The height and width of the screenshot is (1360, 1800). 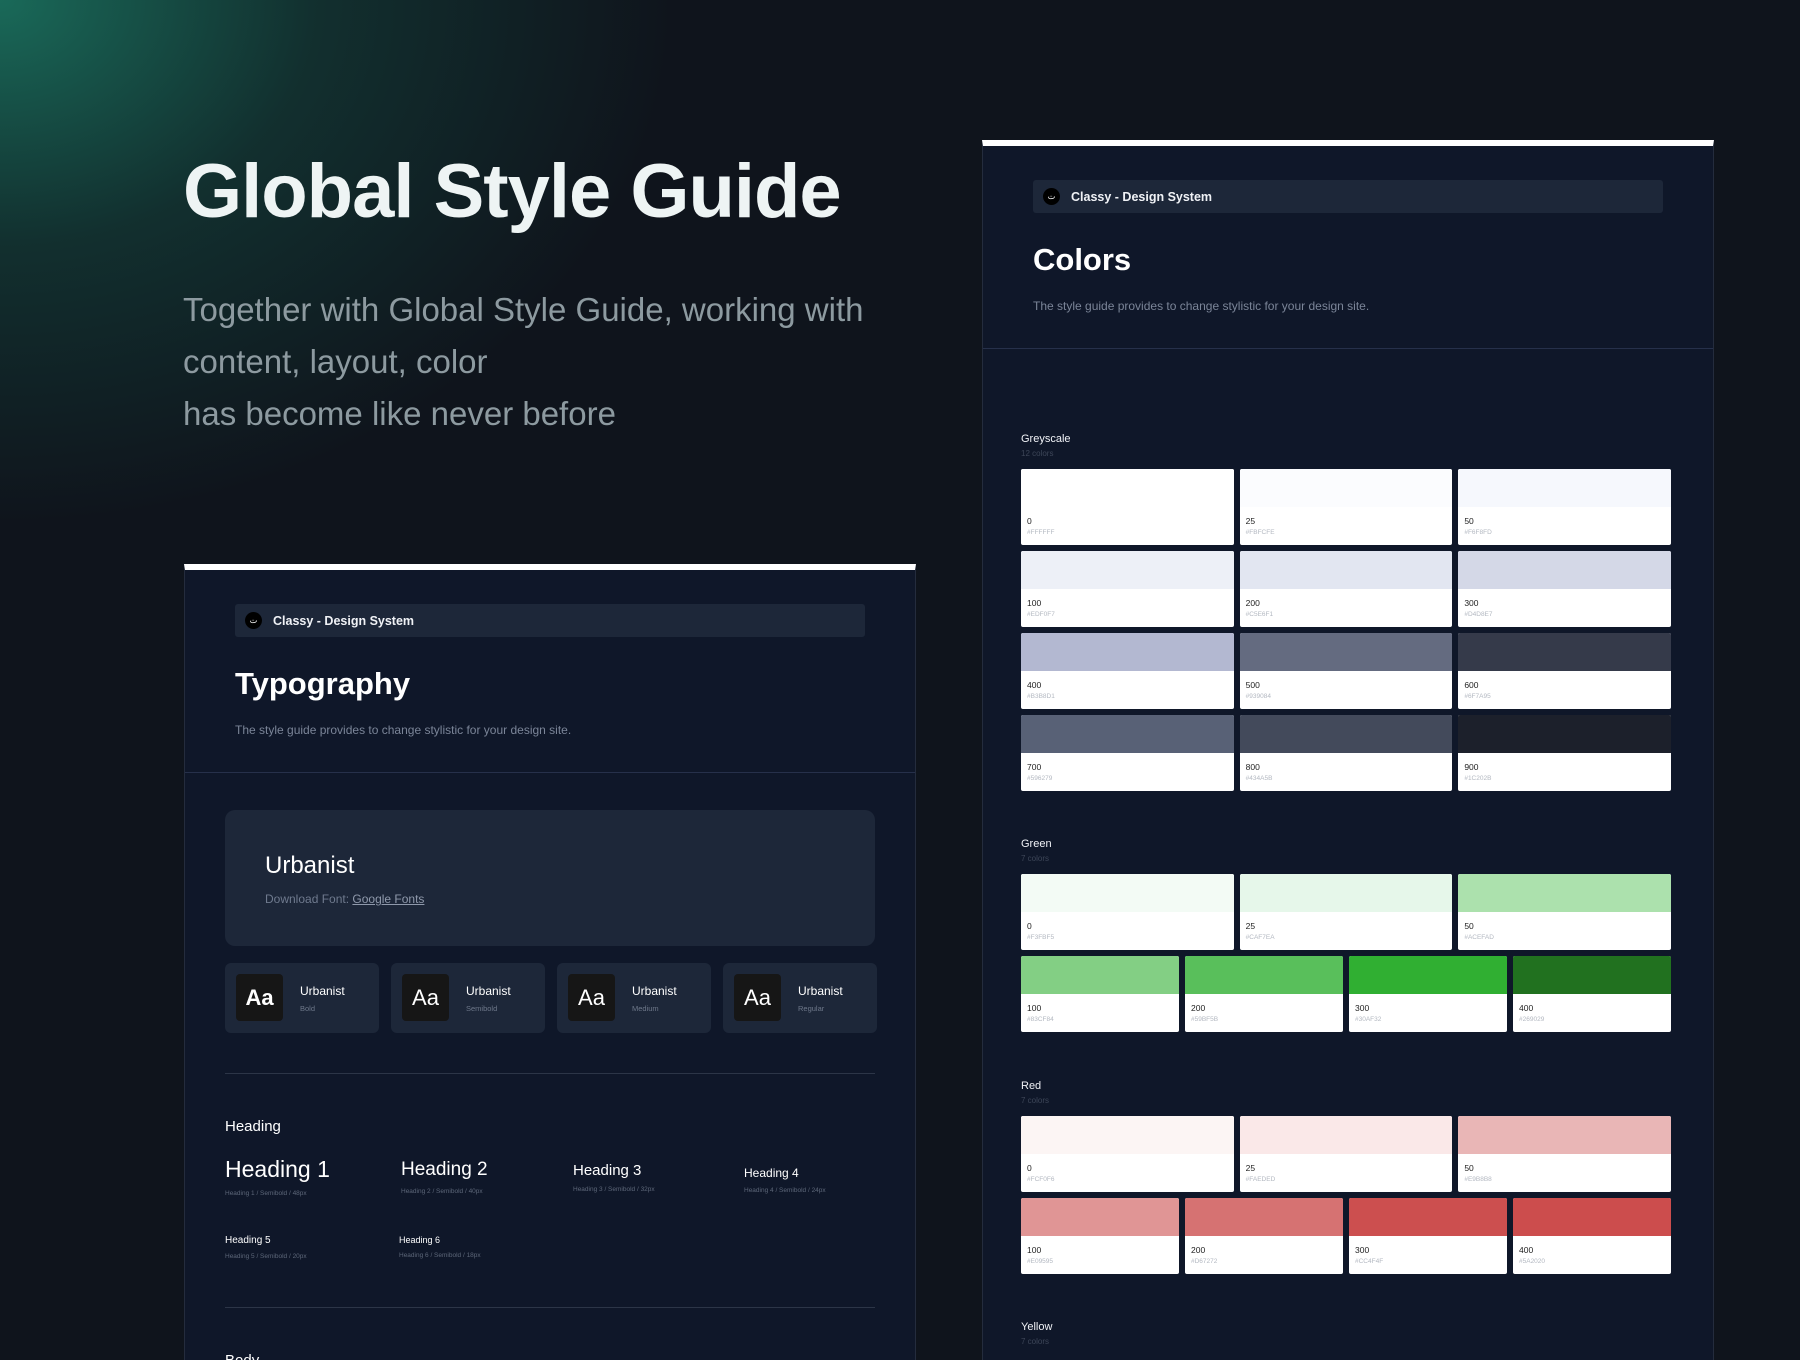 I want to click on color-swatch: 100 #83CF84, so click(x=1100, y=994).